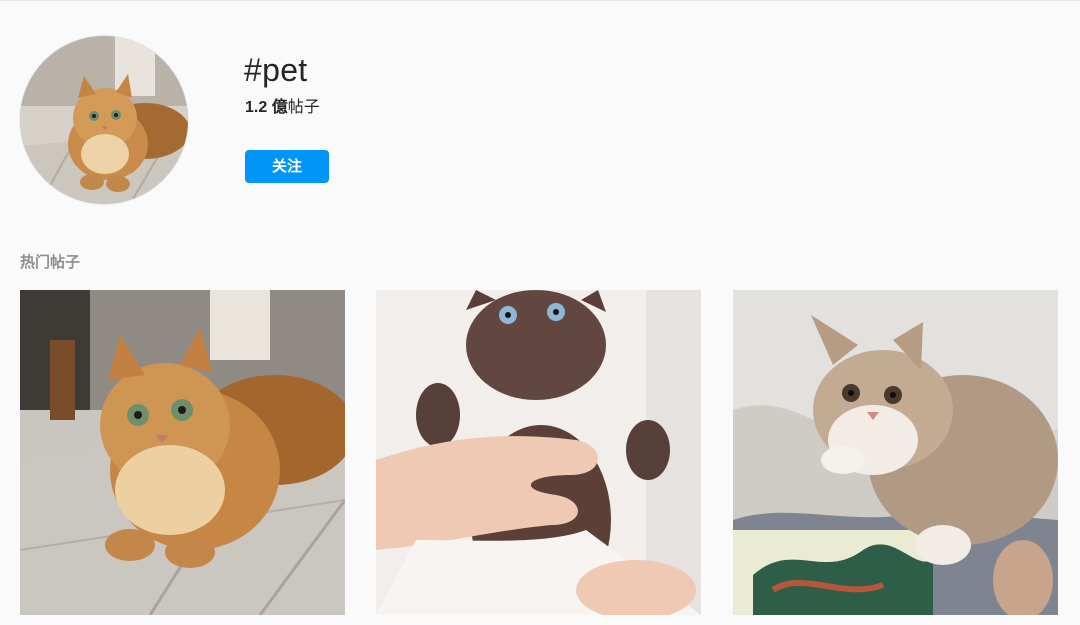 Image resolution: width=1080 pixels, height=625 pixels. What do you see at coordinates (303, 107) in the screenshot?
I see `post-count-unit: 帖子` at bounding box center [303, 107].